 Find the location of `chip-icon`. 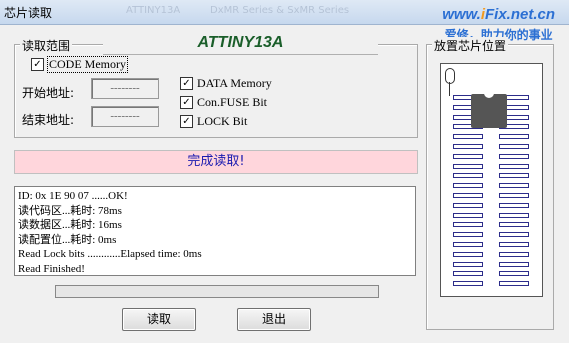

chip-icon is located at coordinates (489, 110).